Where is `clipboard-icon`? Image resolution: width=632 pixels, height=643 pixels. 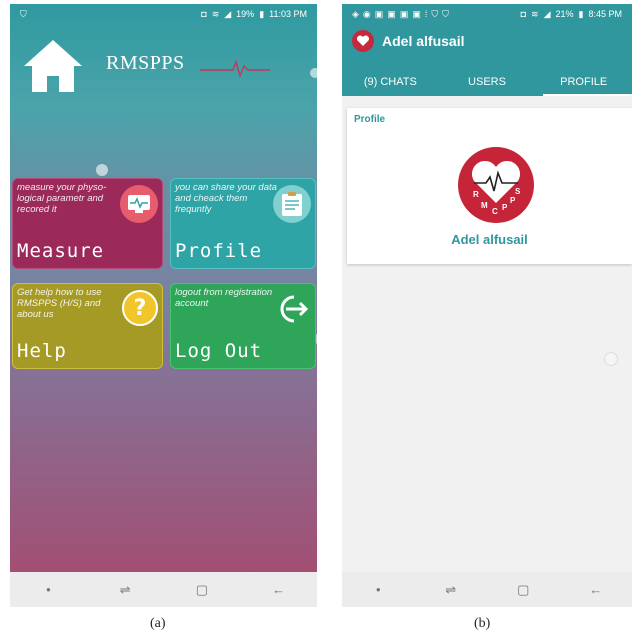
clipboard-icon is located at coordinates (292, 204).